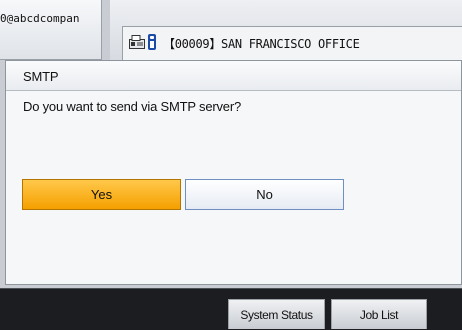 The height and width of the screenshot is (330, 462). I want to click on address-panel: 0@abcdcompan, so click(51, 30).